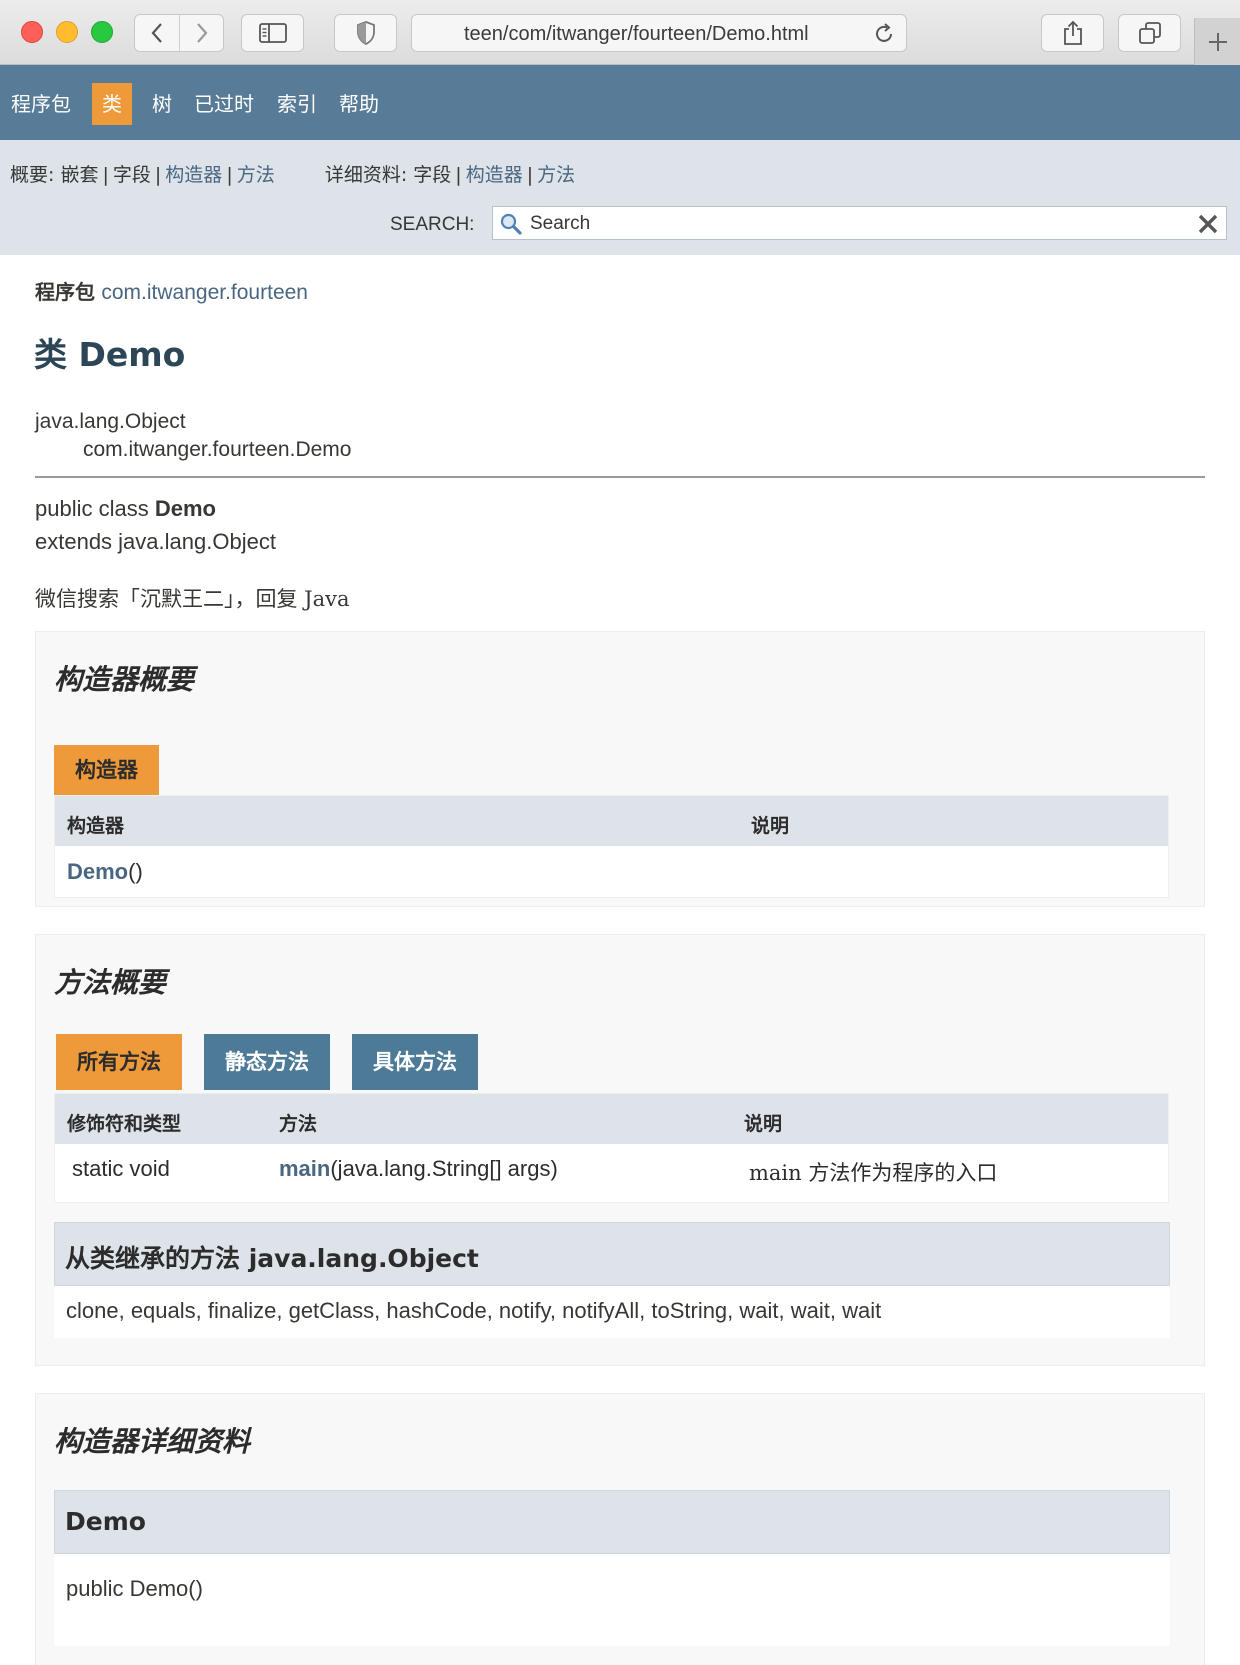 The image size is (1240, 1665). What do you see at coordinates (124, 679) in the screenshot?
I see `section-title: 构造器概要` at bounding box center [124, 679].